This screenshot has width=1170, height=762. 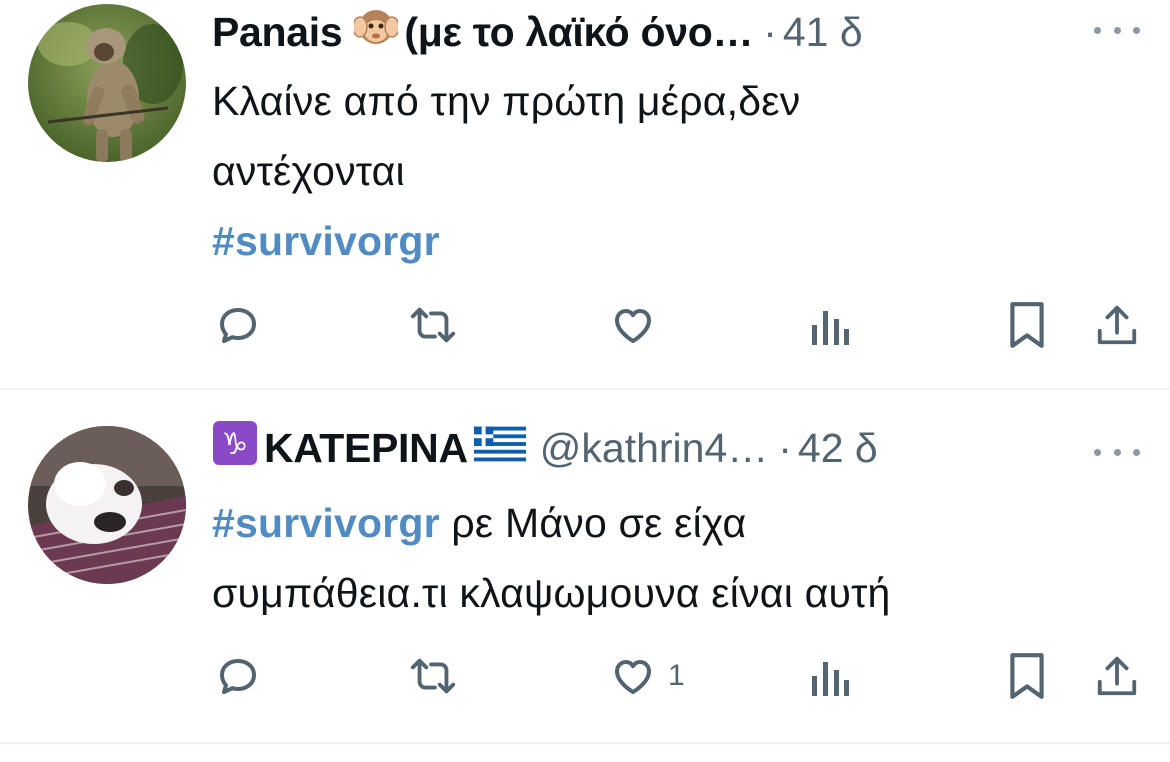 What do you see at coordinates (277, 32) in the screenshot?
I see `display-name: Panais` at bounding box center [277, 32].